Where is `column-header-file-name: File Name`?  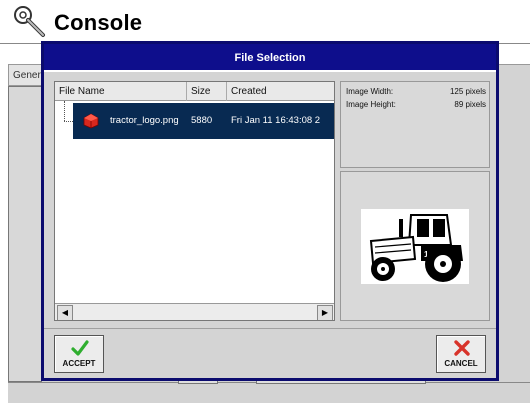 column-header-file-name: File Name is located at coordinates (121, 91).